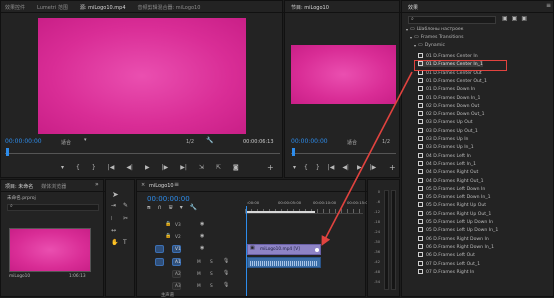  What do you see at coordinates (367, 158) in the screenshot?
I see `annotation-arrow` at bounding box center [367, 158].